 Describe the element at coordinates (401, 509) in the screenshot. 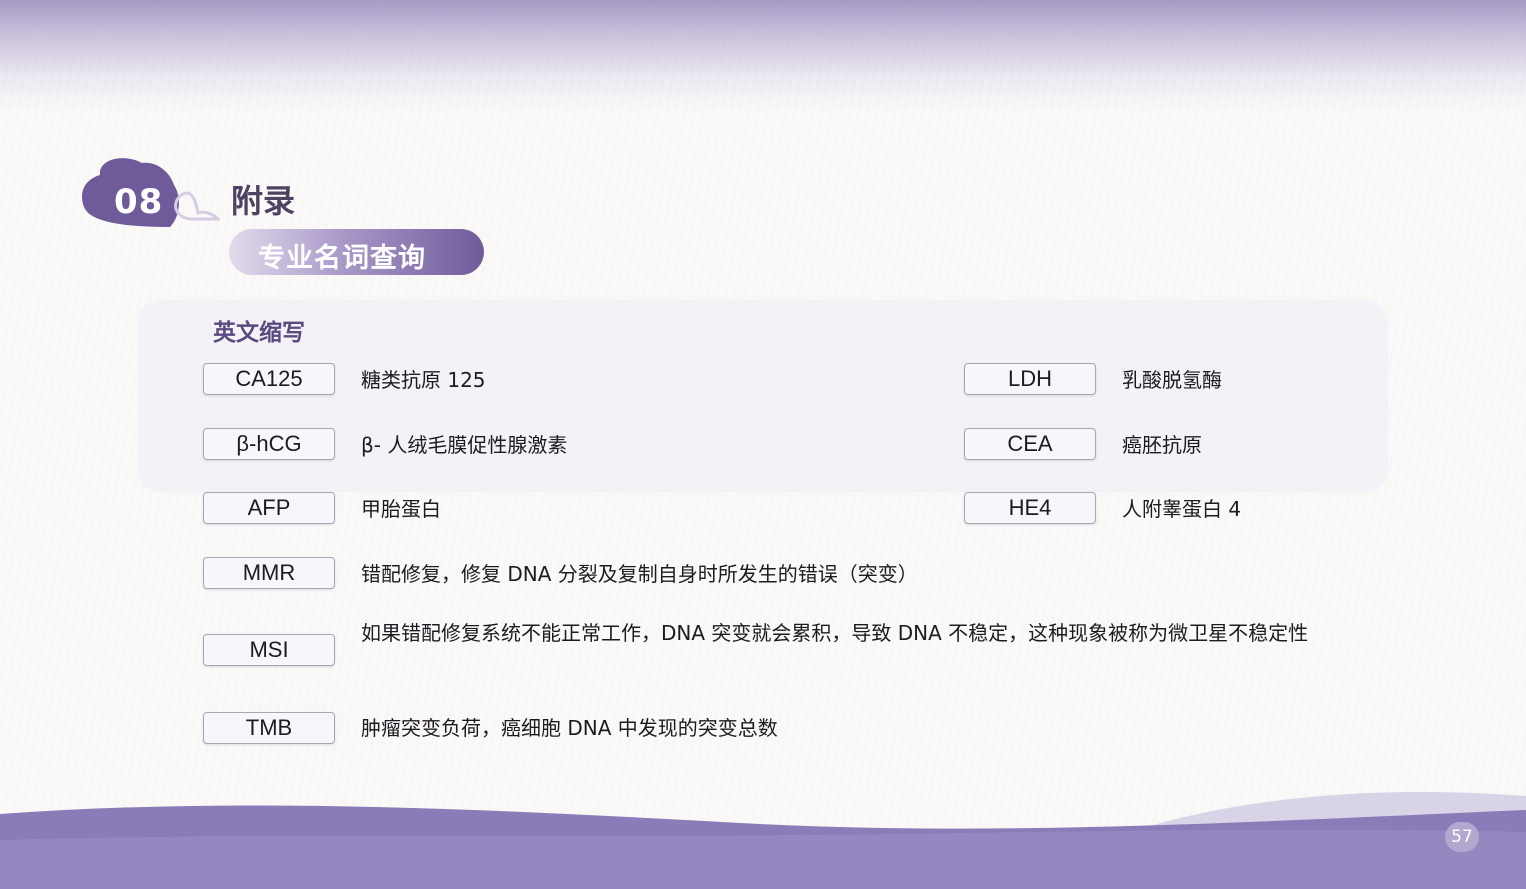

I see `term-desc-afp: 甲胎蛋白` at that location.